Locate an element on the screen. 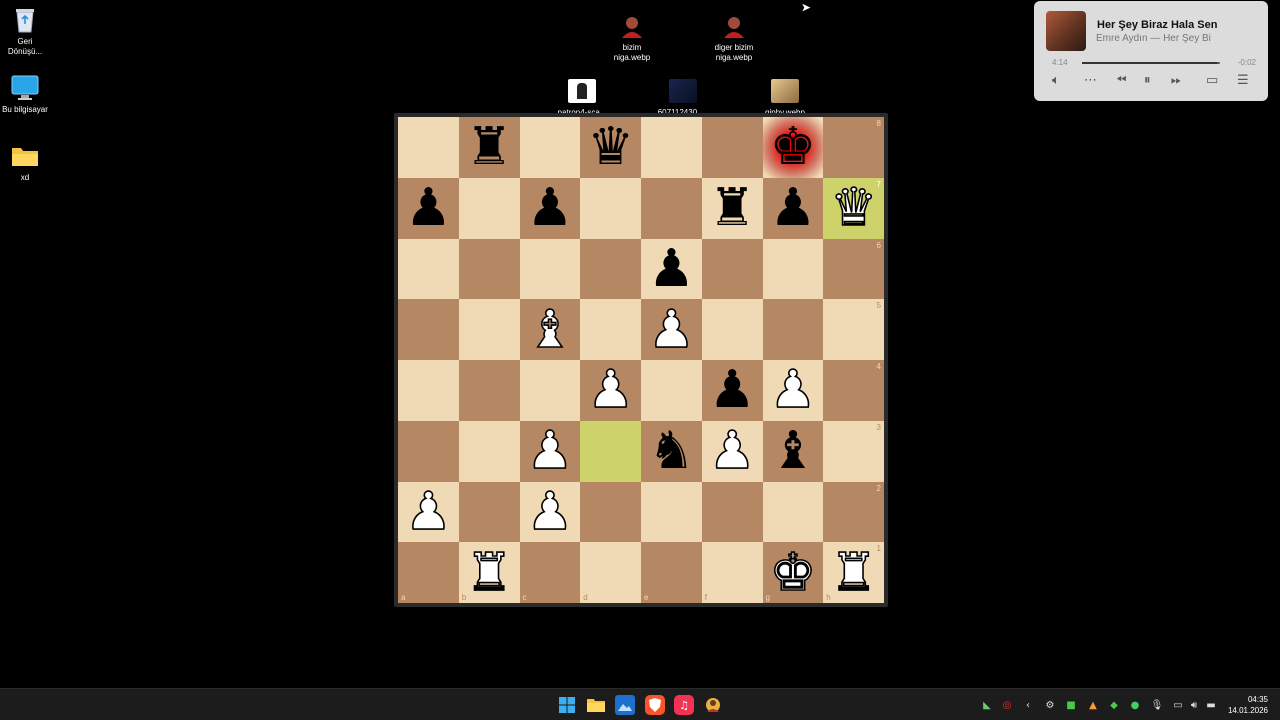  square-e6: ♟ is located at coordinates (671, 269).